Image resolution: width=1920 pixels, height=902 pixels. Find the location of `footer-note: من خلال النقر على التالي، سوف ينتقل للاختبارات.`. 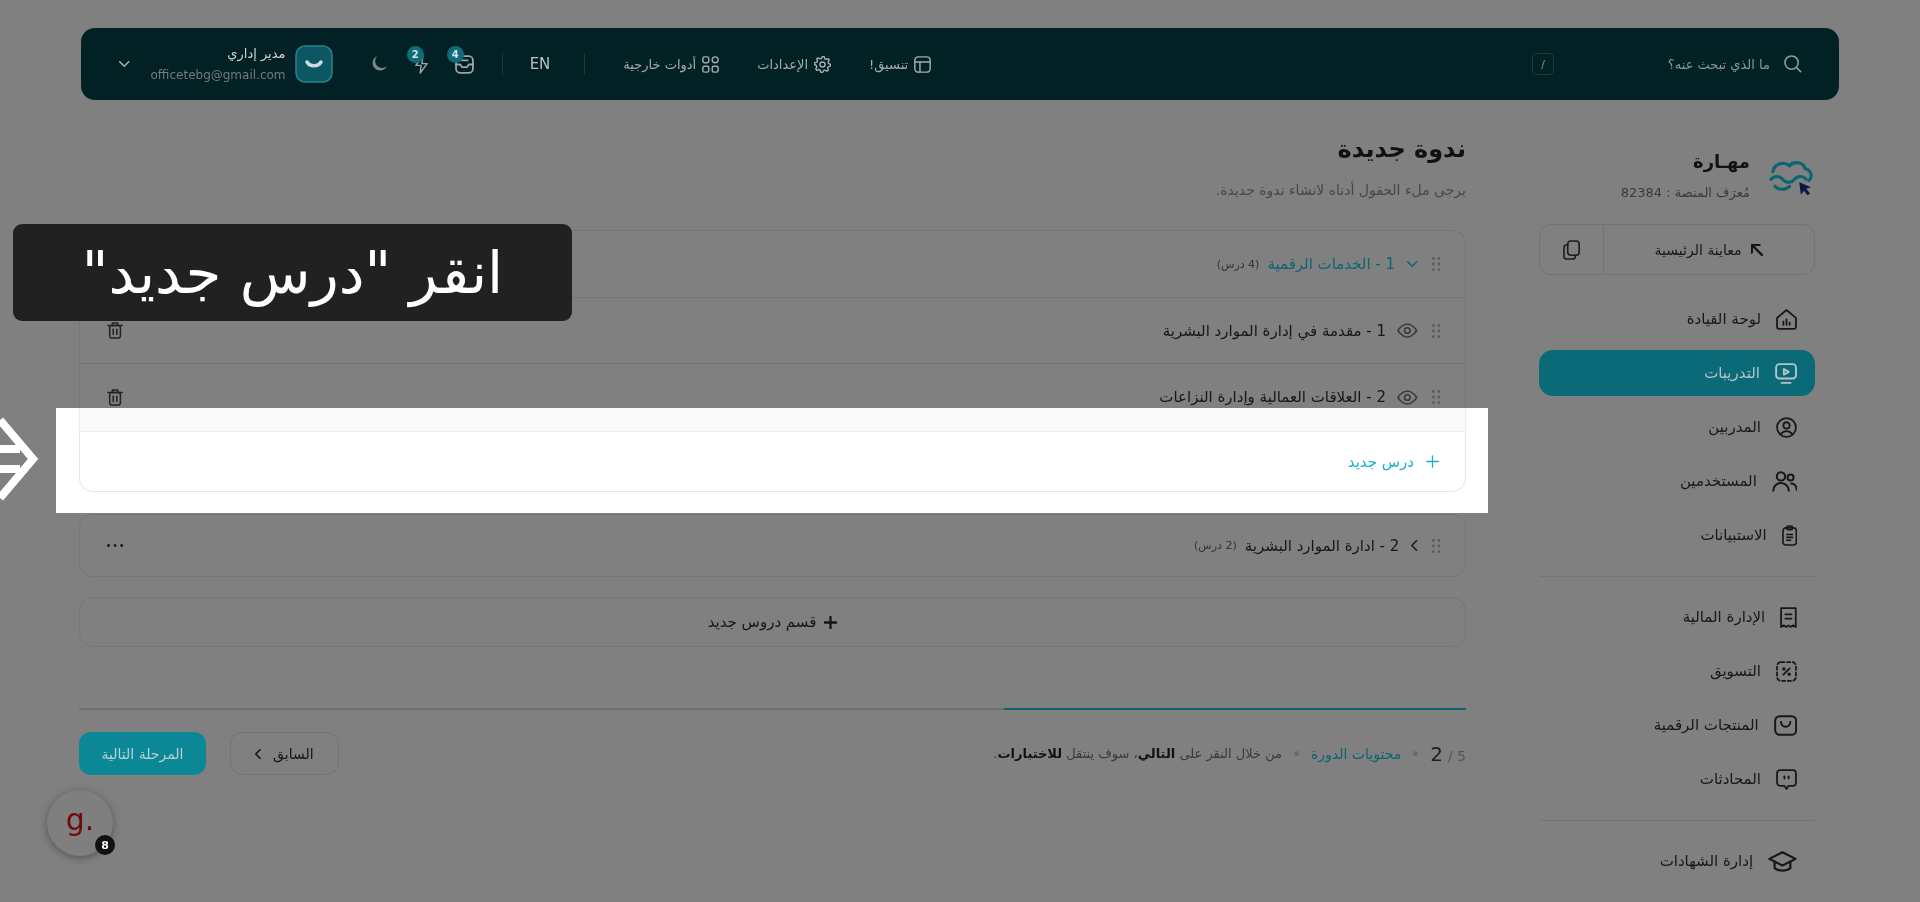

footer-note: من خلال النقر على التالي، سوف ينتقل للاختبارات. is located at coordinates (1138, 753).